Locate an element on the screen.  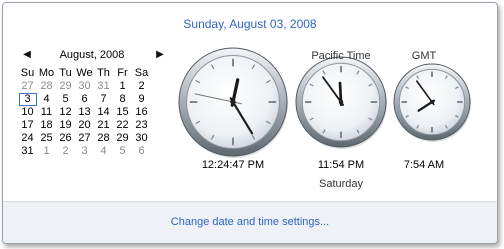
clock-label-pacific: Pacific Time is located at coordinates (341, 56).